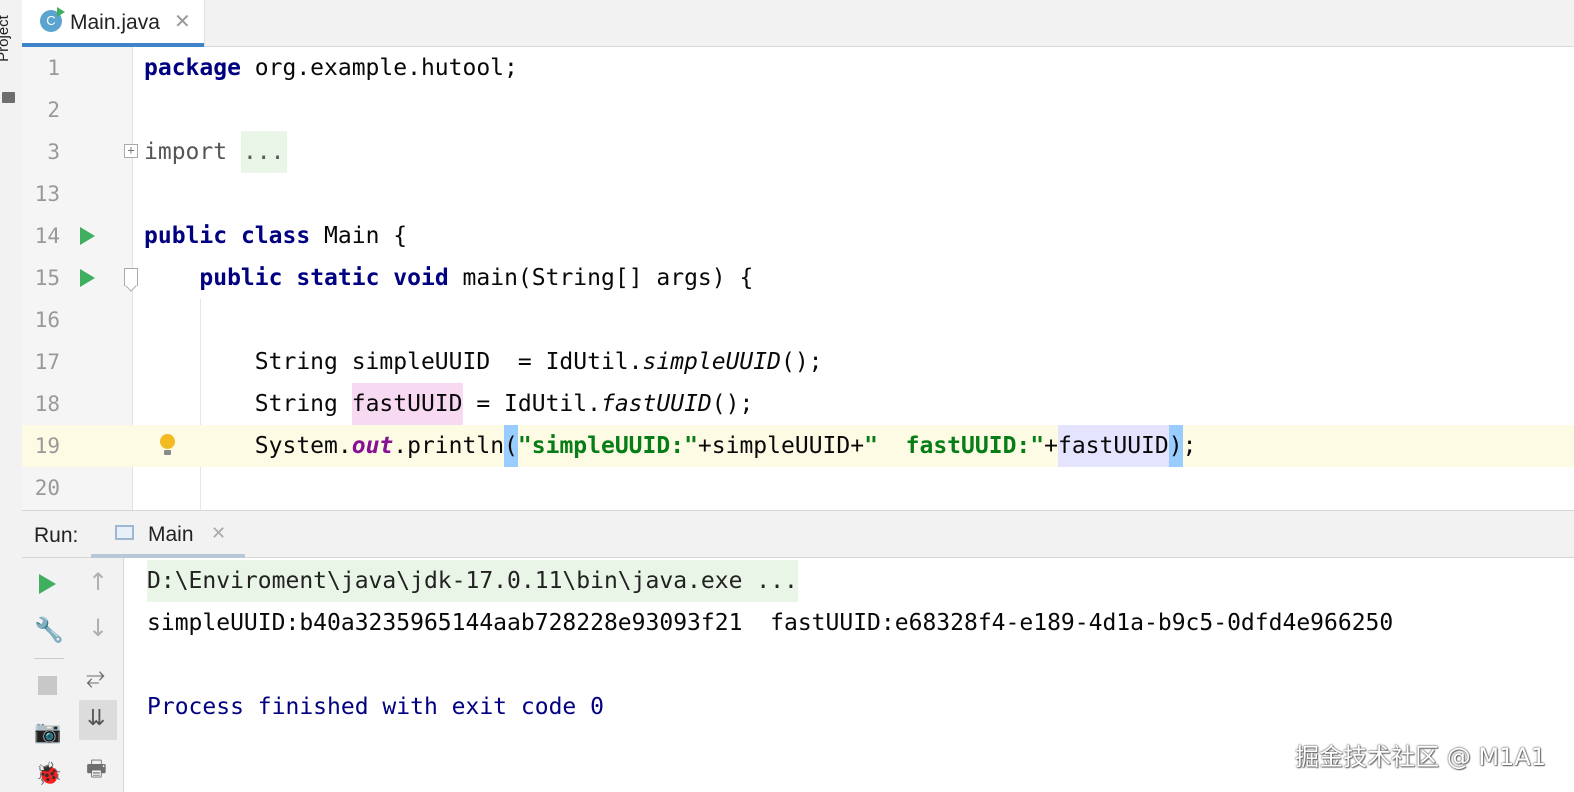  What do you see at coordinates (954, 446) in the screenshot?
I see `code-token: " fastUUID:"` at bounding box center [954, 446].